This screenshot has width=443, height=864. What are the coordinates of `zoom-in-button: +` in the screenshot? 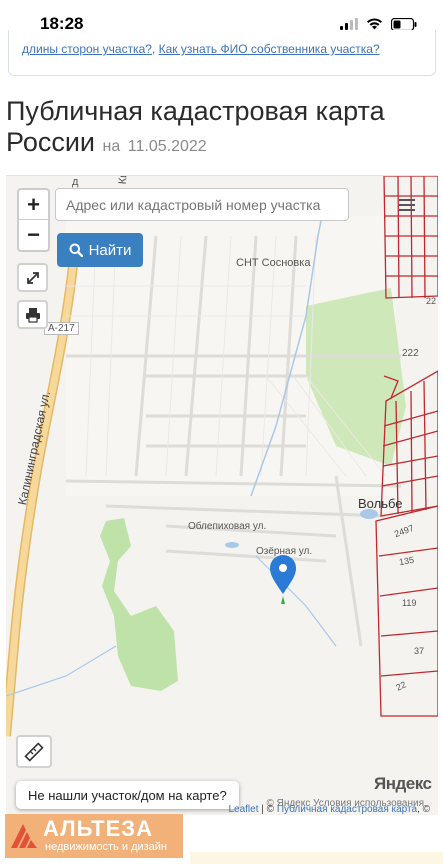 It's located at (33, 205).